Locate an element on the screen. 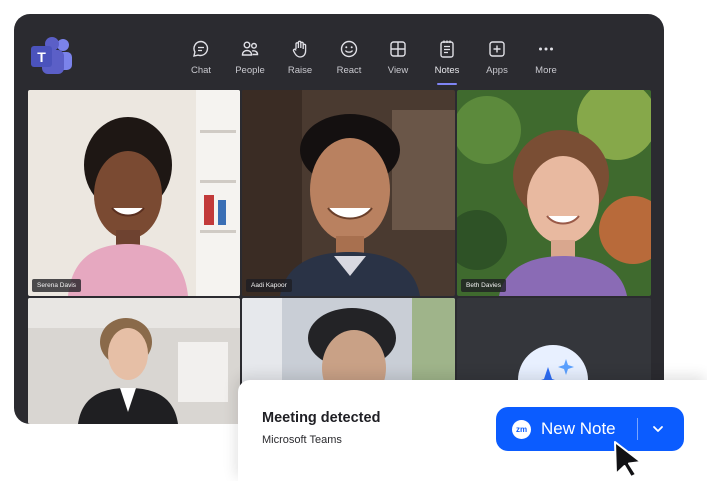 The width and height of the screenshot is (707, 481). toolbar-raise-button: Raise is located at coordinates (300, 57).